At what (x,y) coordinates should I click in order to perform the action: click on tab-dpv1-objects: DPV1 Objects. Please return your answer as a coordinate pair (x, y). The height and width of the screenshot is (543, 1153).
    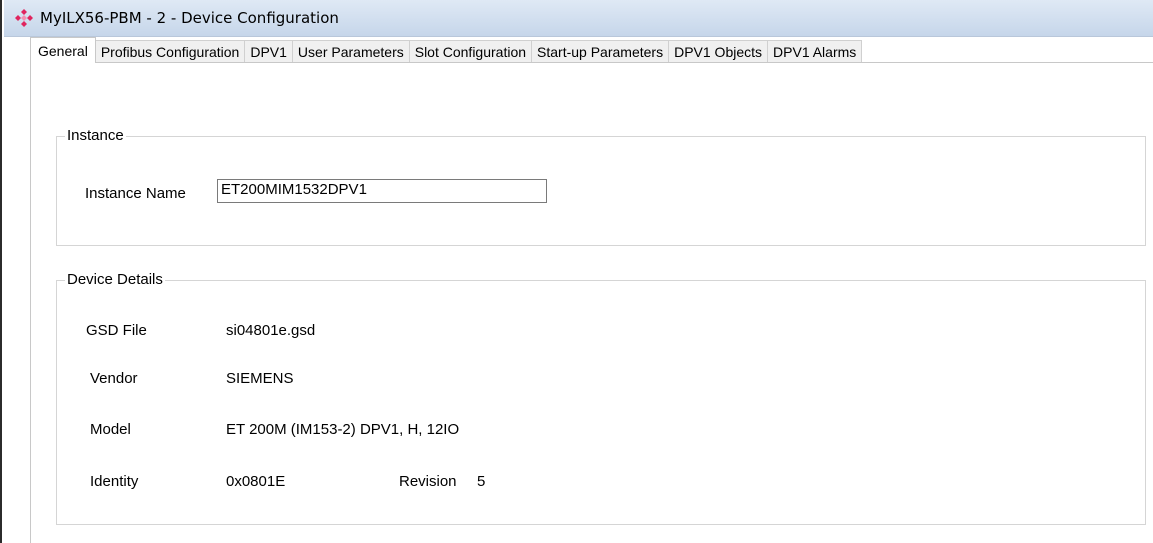
    Looking at the image, I should click on (718, 51).